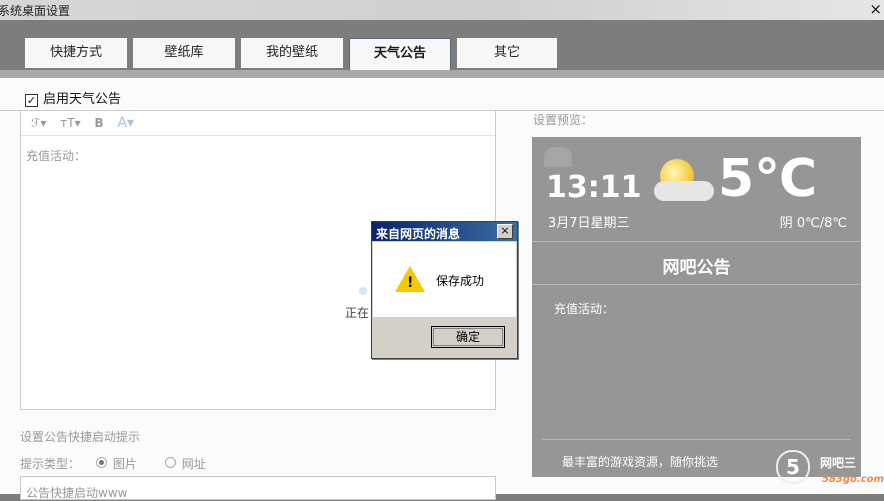 The height and width of the screenshot is (501, 884). Describe the element at coordinates (853, 479) in the screenshot. I see `logo-url: 583go.com` at that location.